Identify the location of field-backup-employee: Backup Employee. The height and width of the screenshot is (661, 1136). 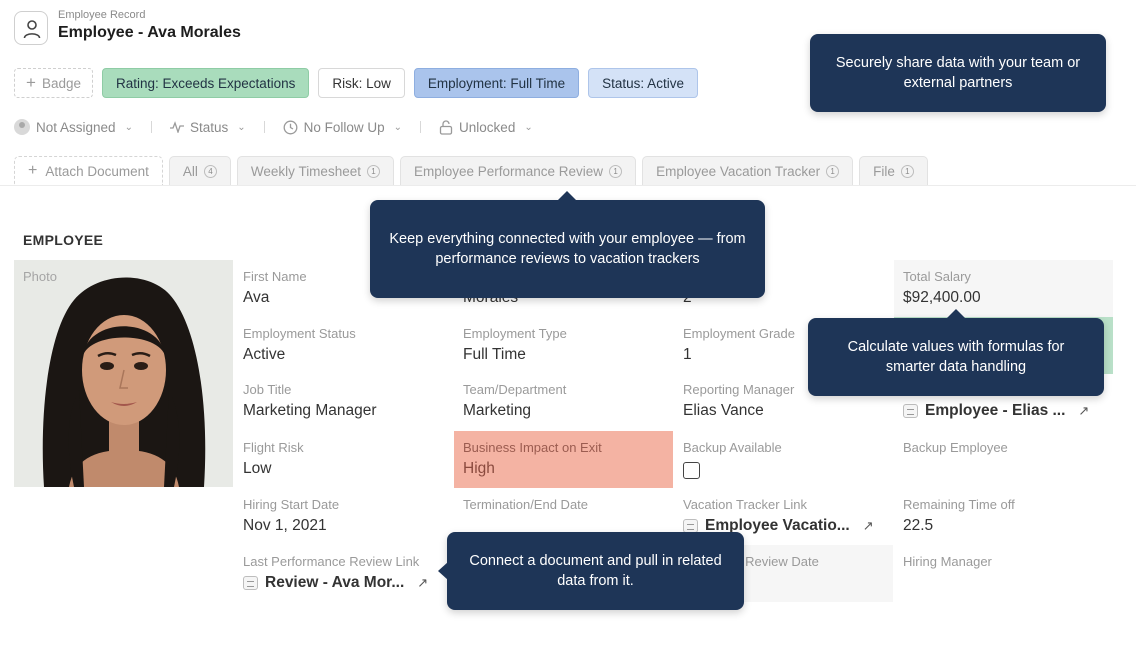
(1012, 459).